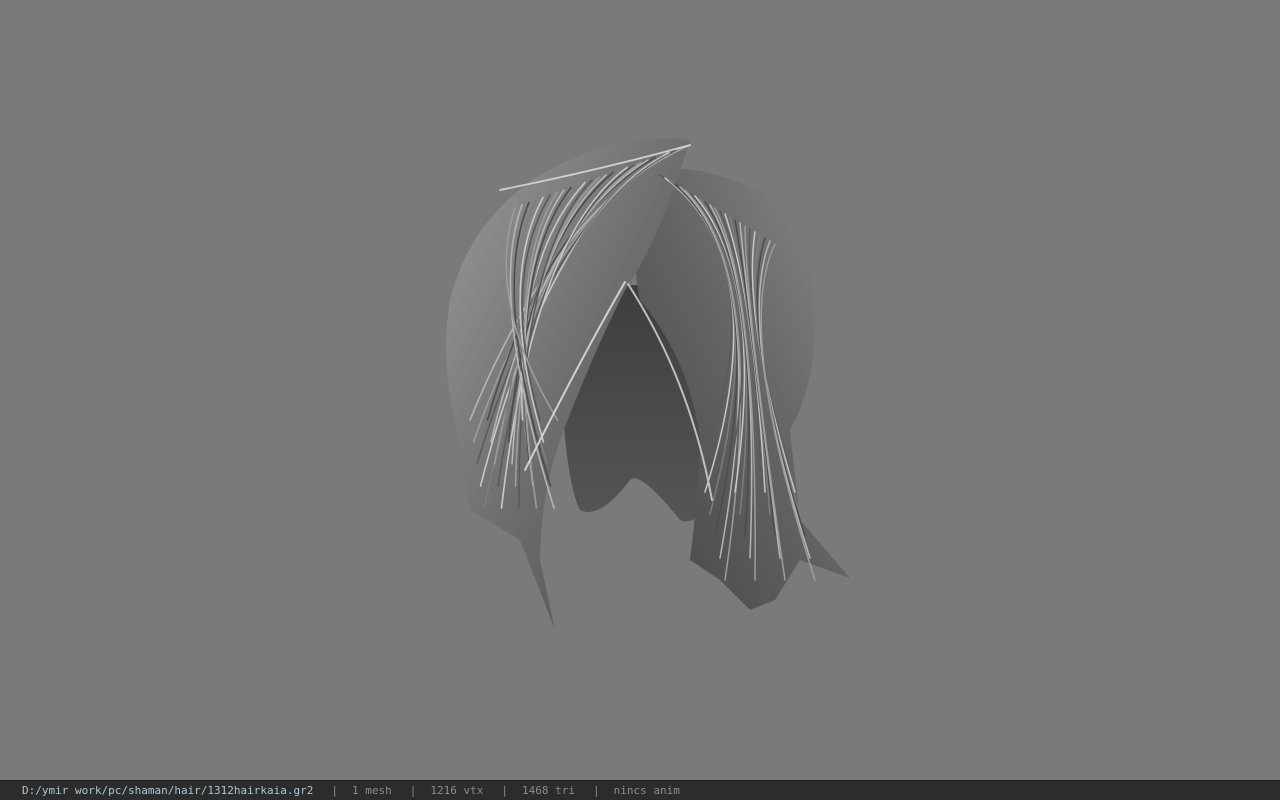 The width and height of the screenshot is (1280, 800). Describe the element at coordinates (646, 790) in the screenshot. I see `animation-status: nincs anim` at that location.